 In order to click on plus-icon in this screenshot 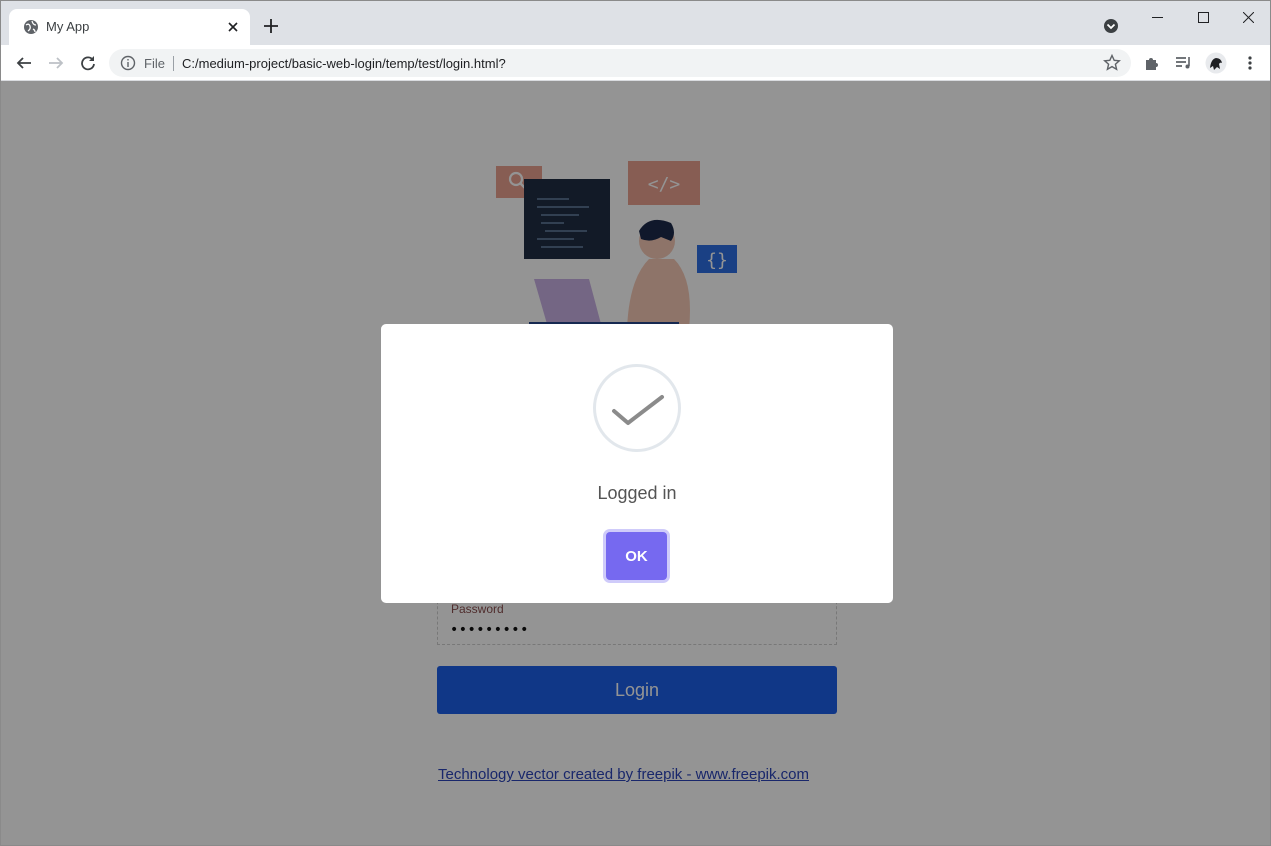, I will do `click(271, 26)`.